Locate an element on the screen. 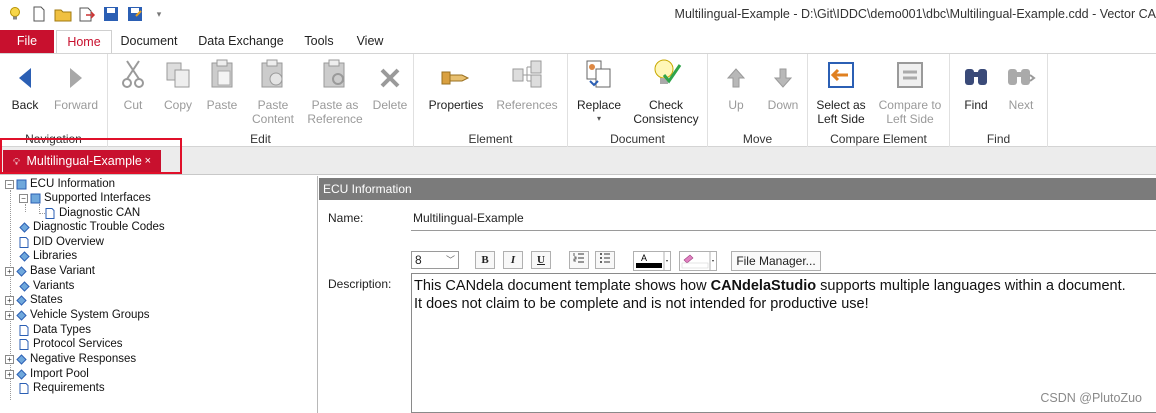  tree-item-import-pool: + Import Pool is located at coordinates (47, 374).